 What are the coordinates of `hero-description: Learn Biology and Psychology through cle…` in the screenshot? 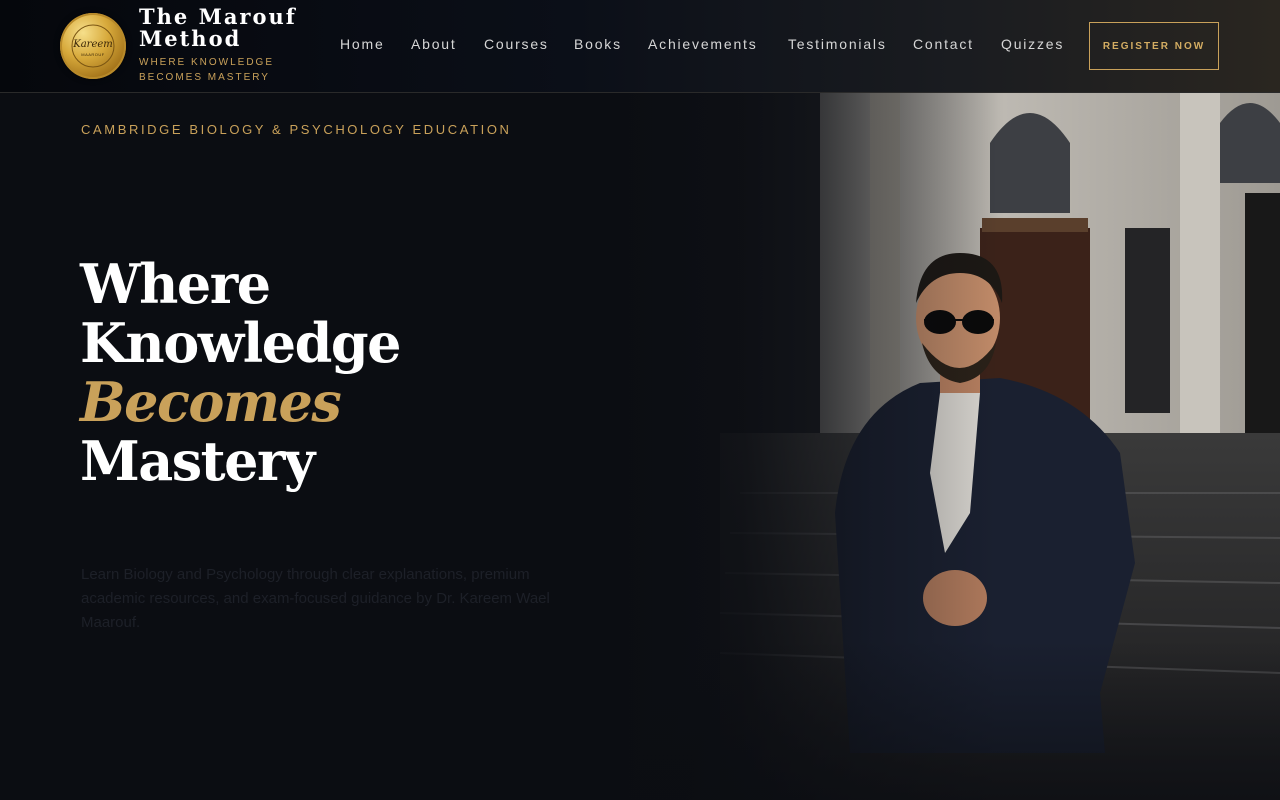 It's located at (315, 598).